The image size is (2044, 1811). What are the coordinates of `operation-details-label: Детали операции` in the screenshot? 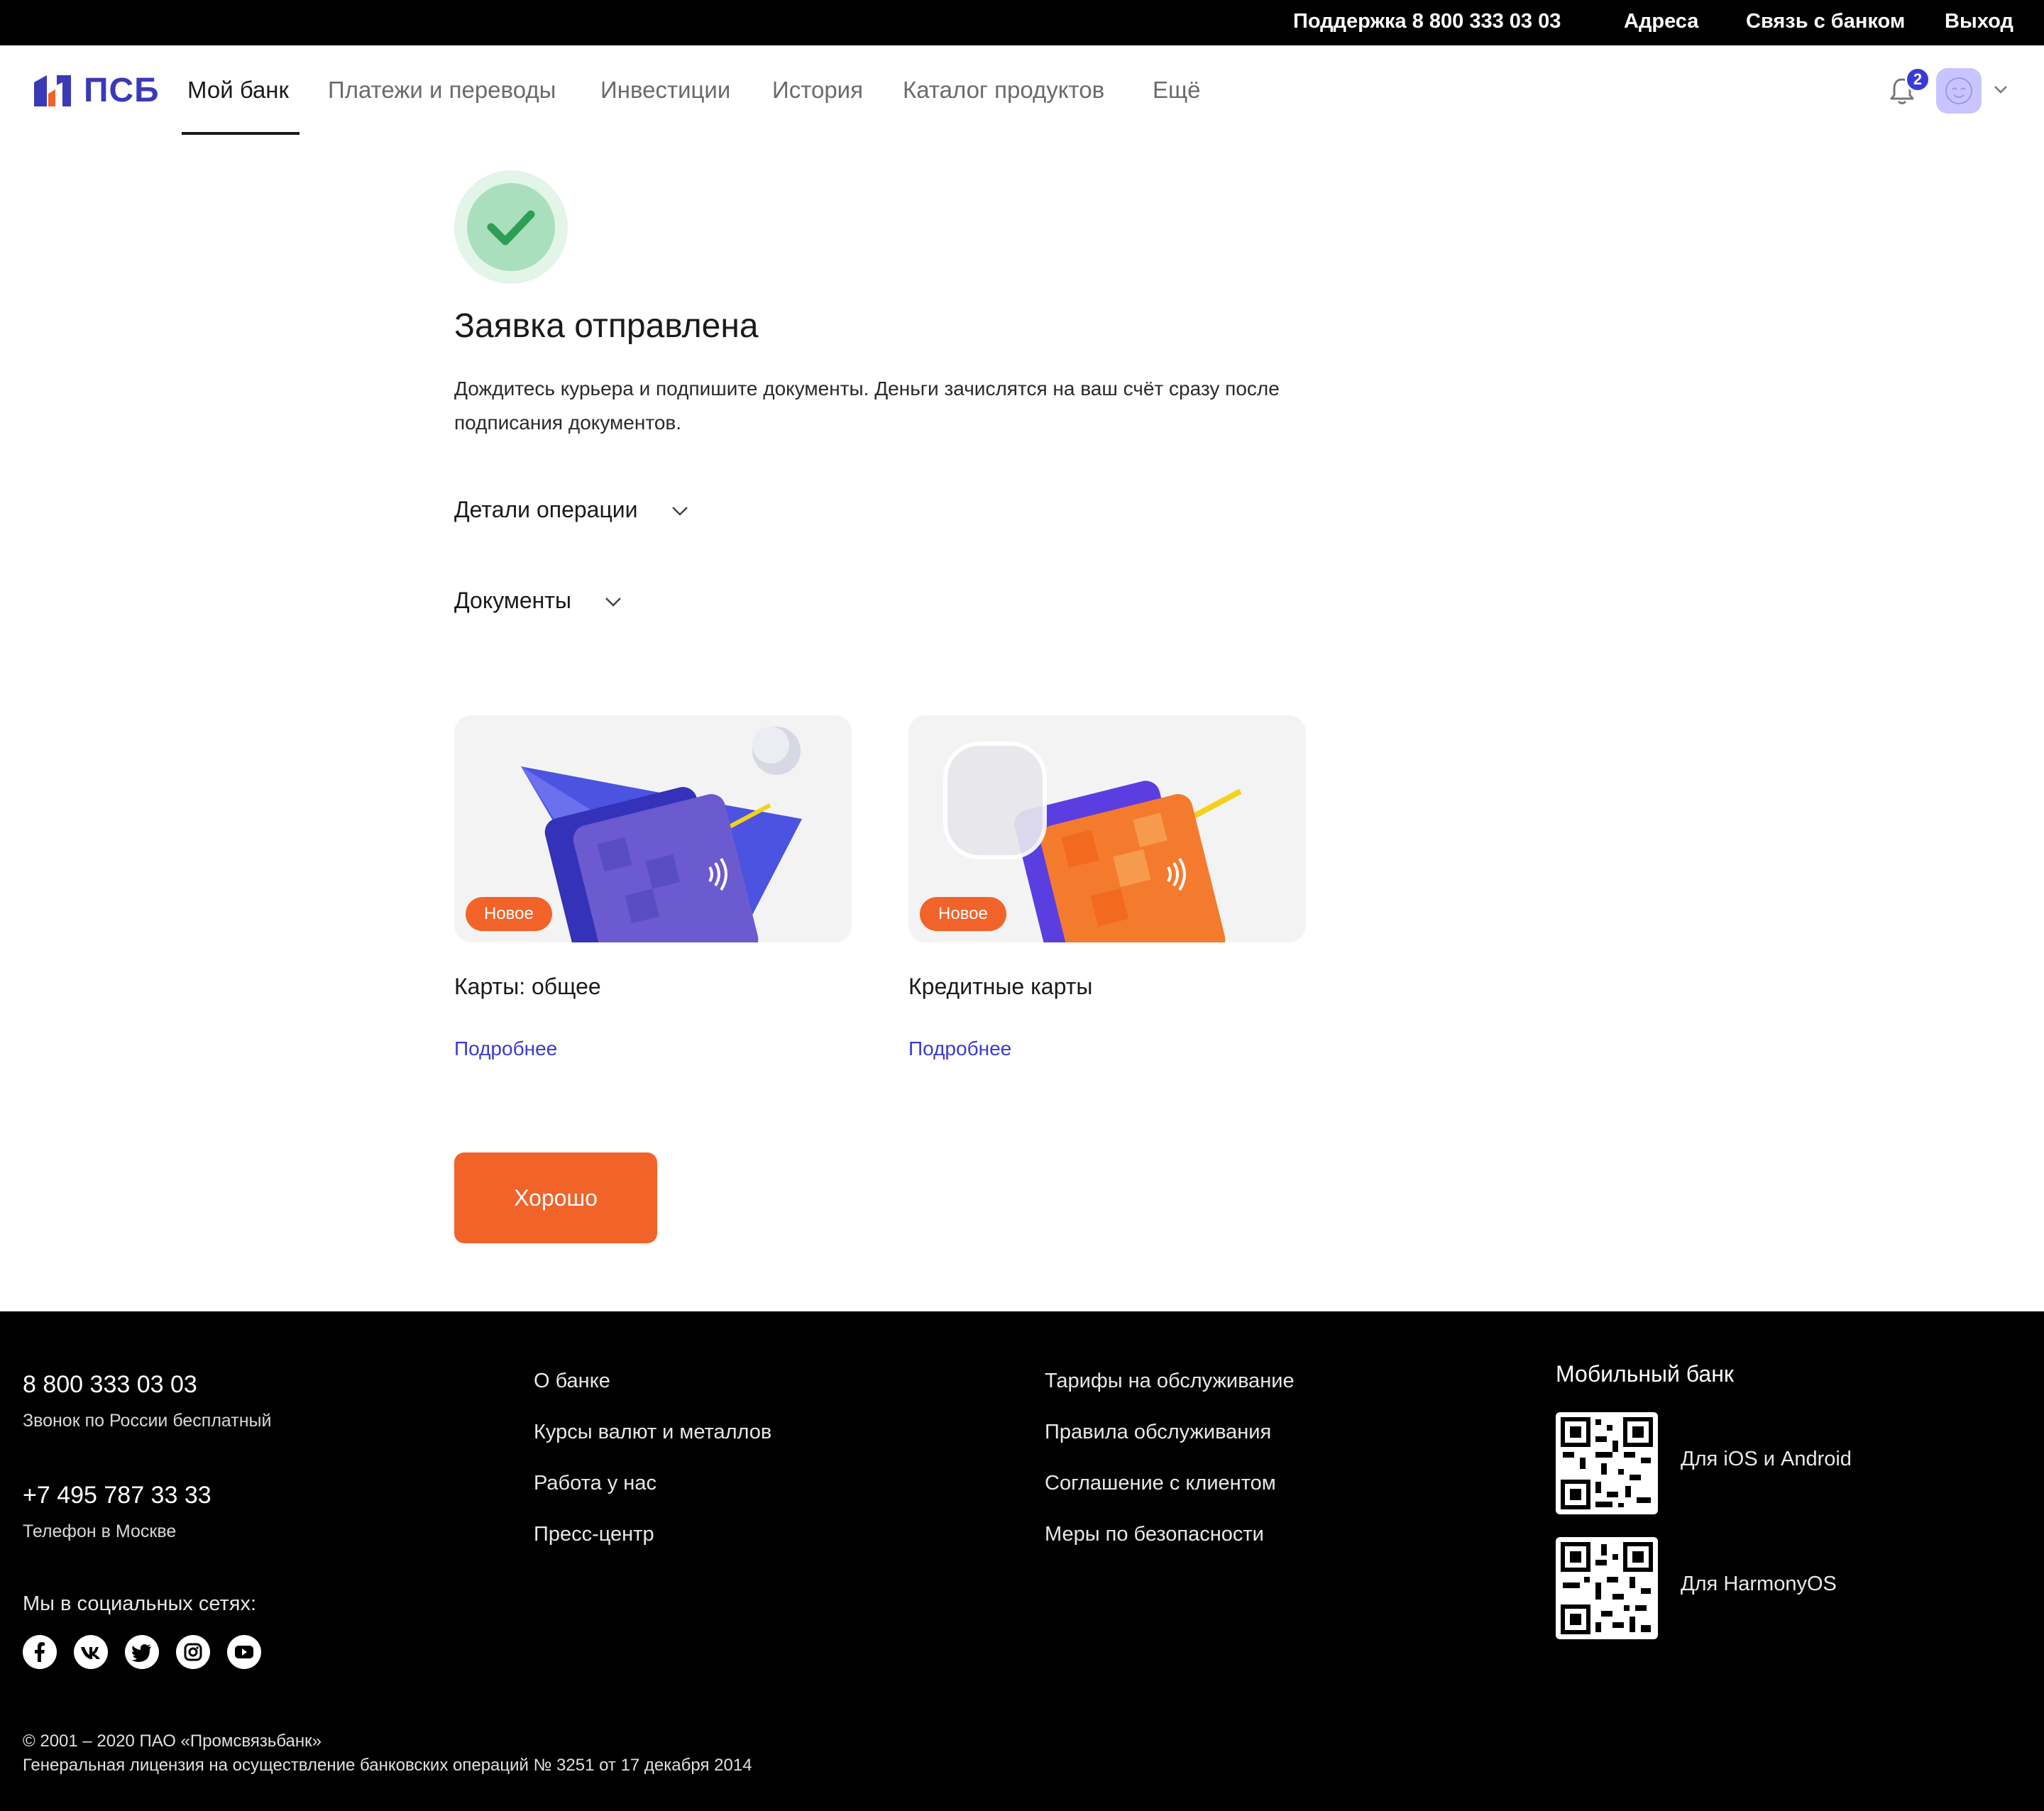 It's located at (546, 509).